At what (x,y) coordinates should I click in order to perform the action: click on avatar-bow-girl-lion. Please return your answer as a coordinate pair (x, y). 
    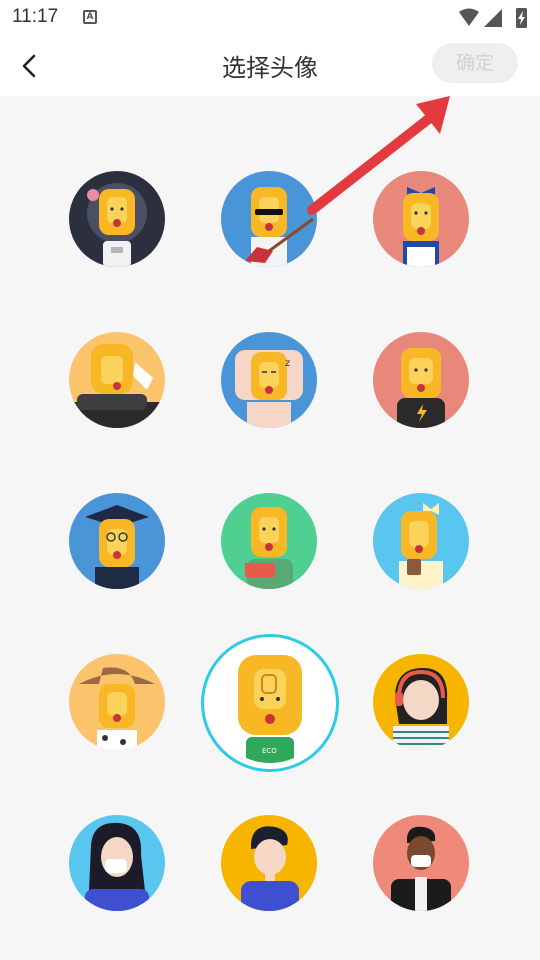
    Looking at the image, I should click on (421, 219).